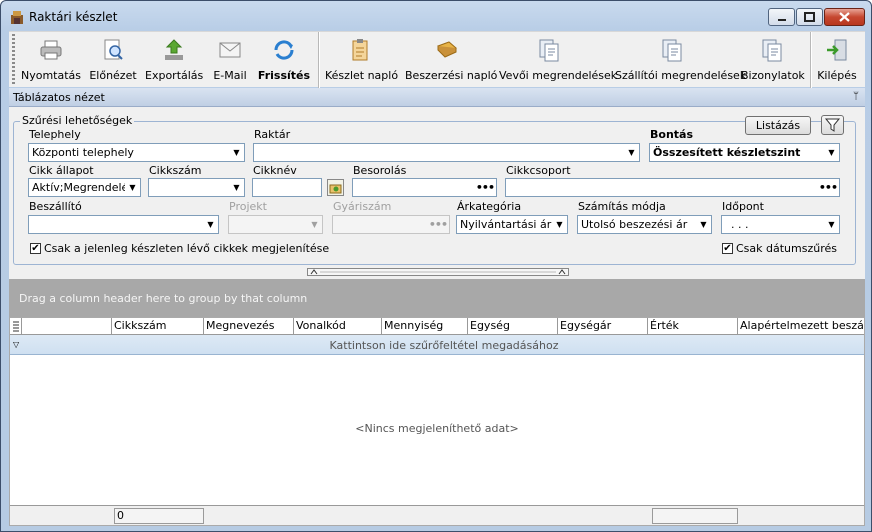 The height and width of the screenshot is (532, 872). I want to click on email-button: E-Mail, so click(230, 60).